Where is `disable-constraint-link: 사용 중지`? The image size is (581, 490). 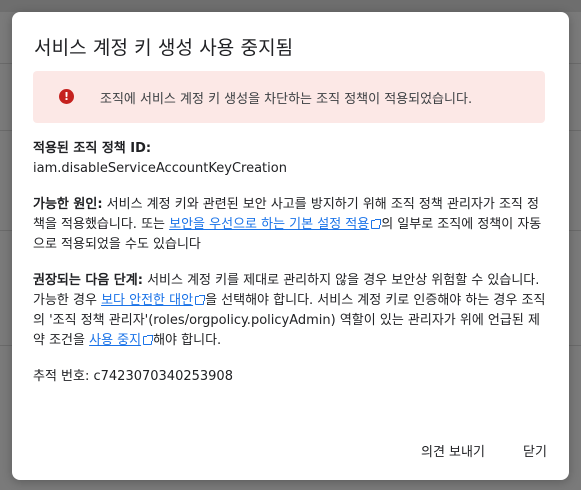 disable-constraint-link: 사용 중지 is located at coordinates (115, 340).